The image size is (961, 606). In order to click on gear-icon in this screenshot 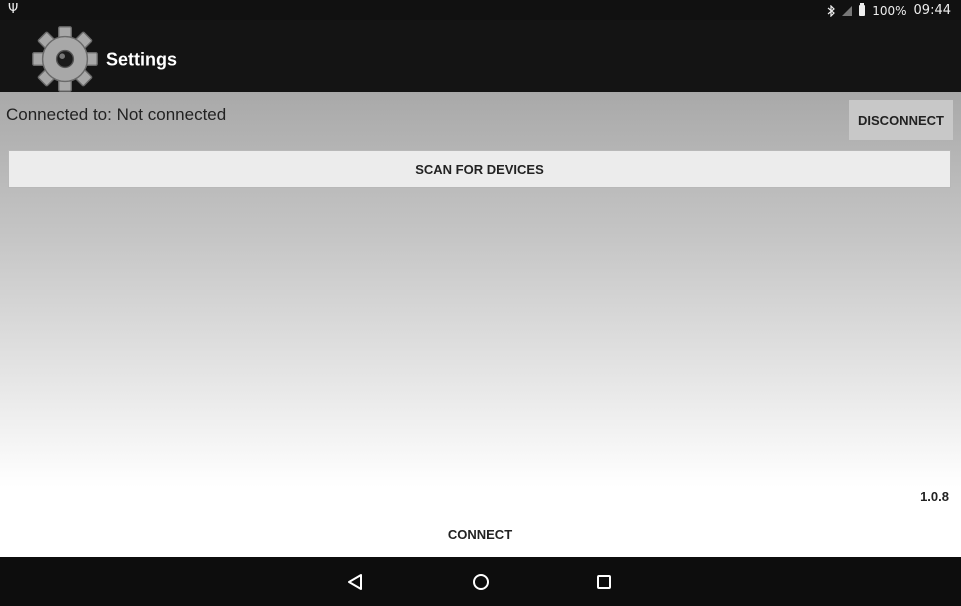, I will do `click(65, 59)`.